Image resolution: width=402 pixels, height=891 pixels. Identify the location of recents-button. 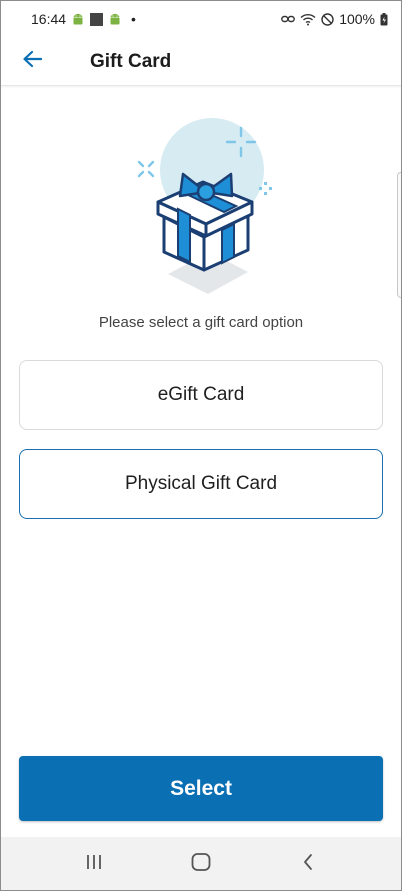
(94, 864).